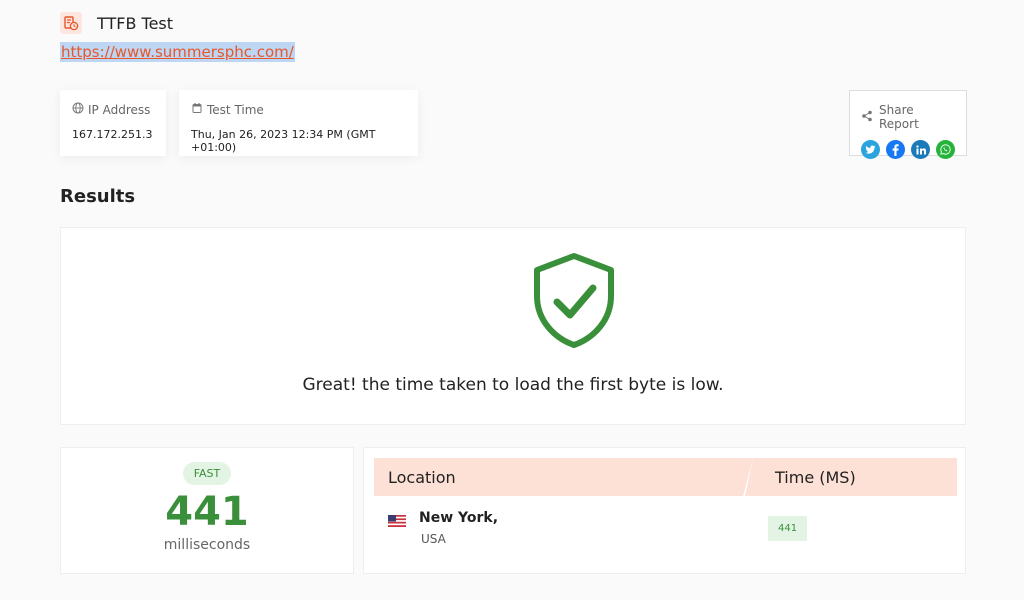  Describe the element at coordinates (433, 539) in the screenshot. I see `location-country: USA` at that location.